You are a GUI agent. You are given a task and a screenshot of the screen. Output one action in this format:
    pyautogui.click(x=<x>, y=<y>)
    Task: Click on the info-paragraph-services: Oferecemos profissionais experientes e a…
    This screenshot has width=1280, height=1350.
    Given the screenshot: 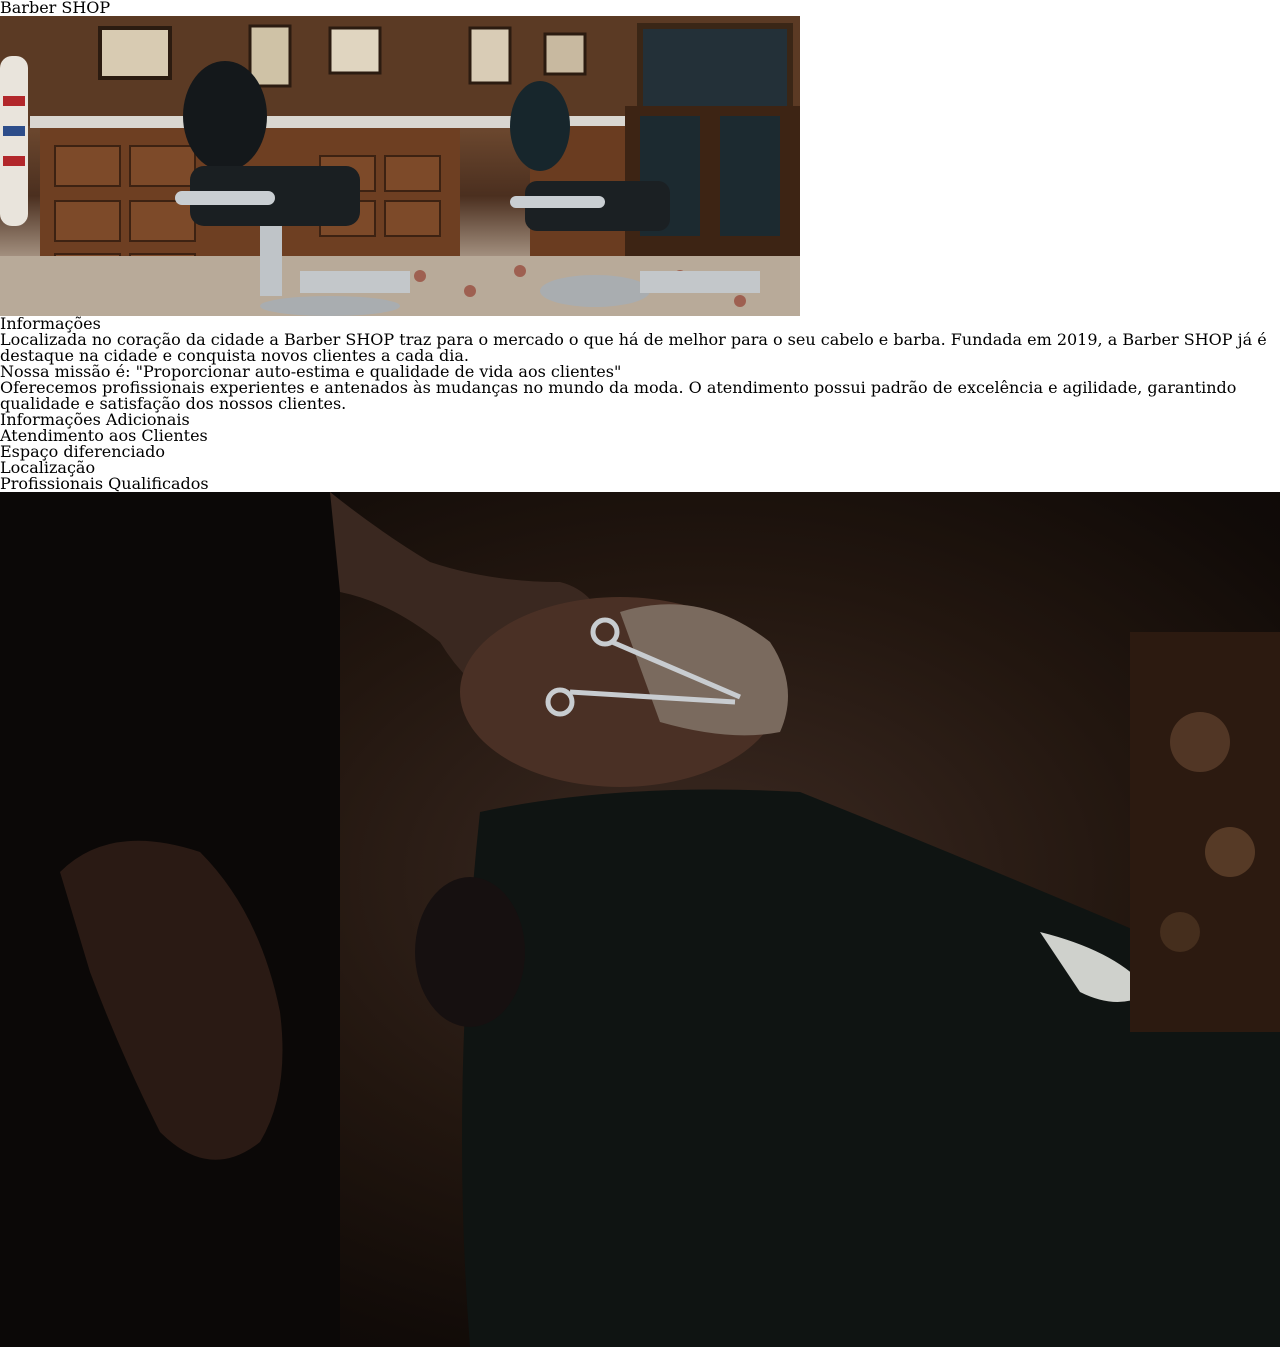 What is the action you would take?
    pyautogui.click(x=618, y=395)
    